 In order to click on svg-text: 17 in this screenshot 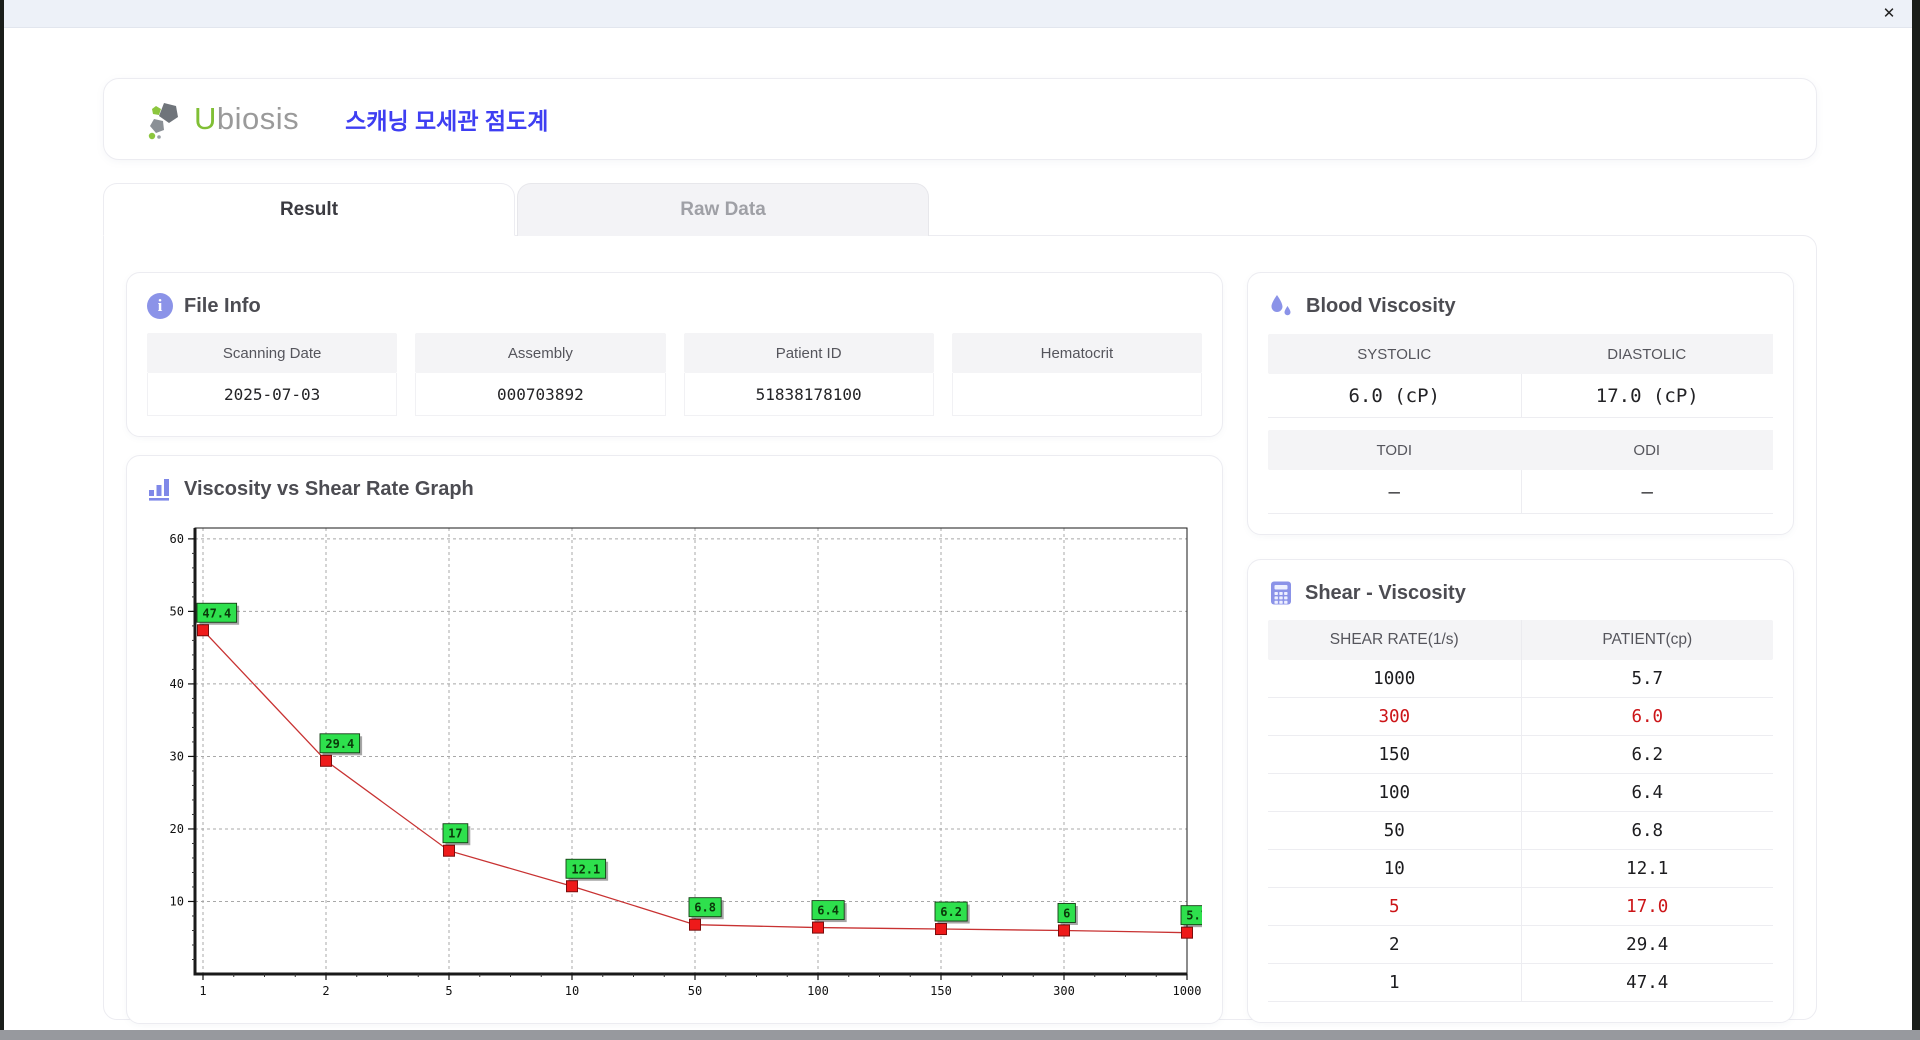, I will do `click(455, 834)`.